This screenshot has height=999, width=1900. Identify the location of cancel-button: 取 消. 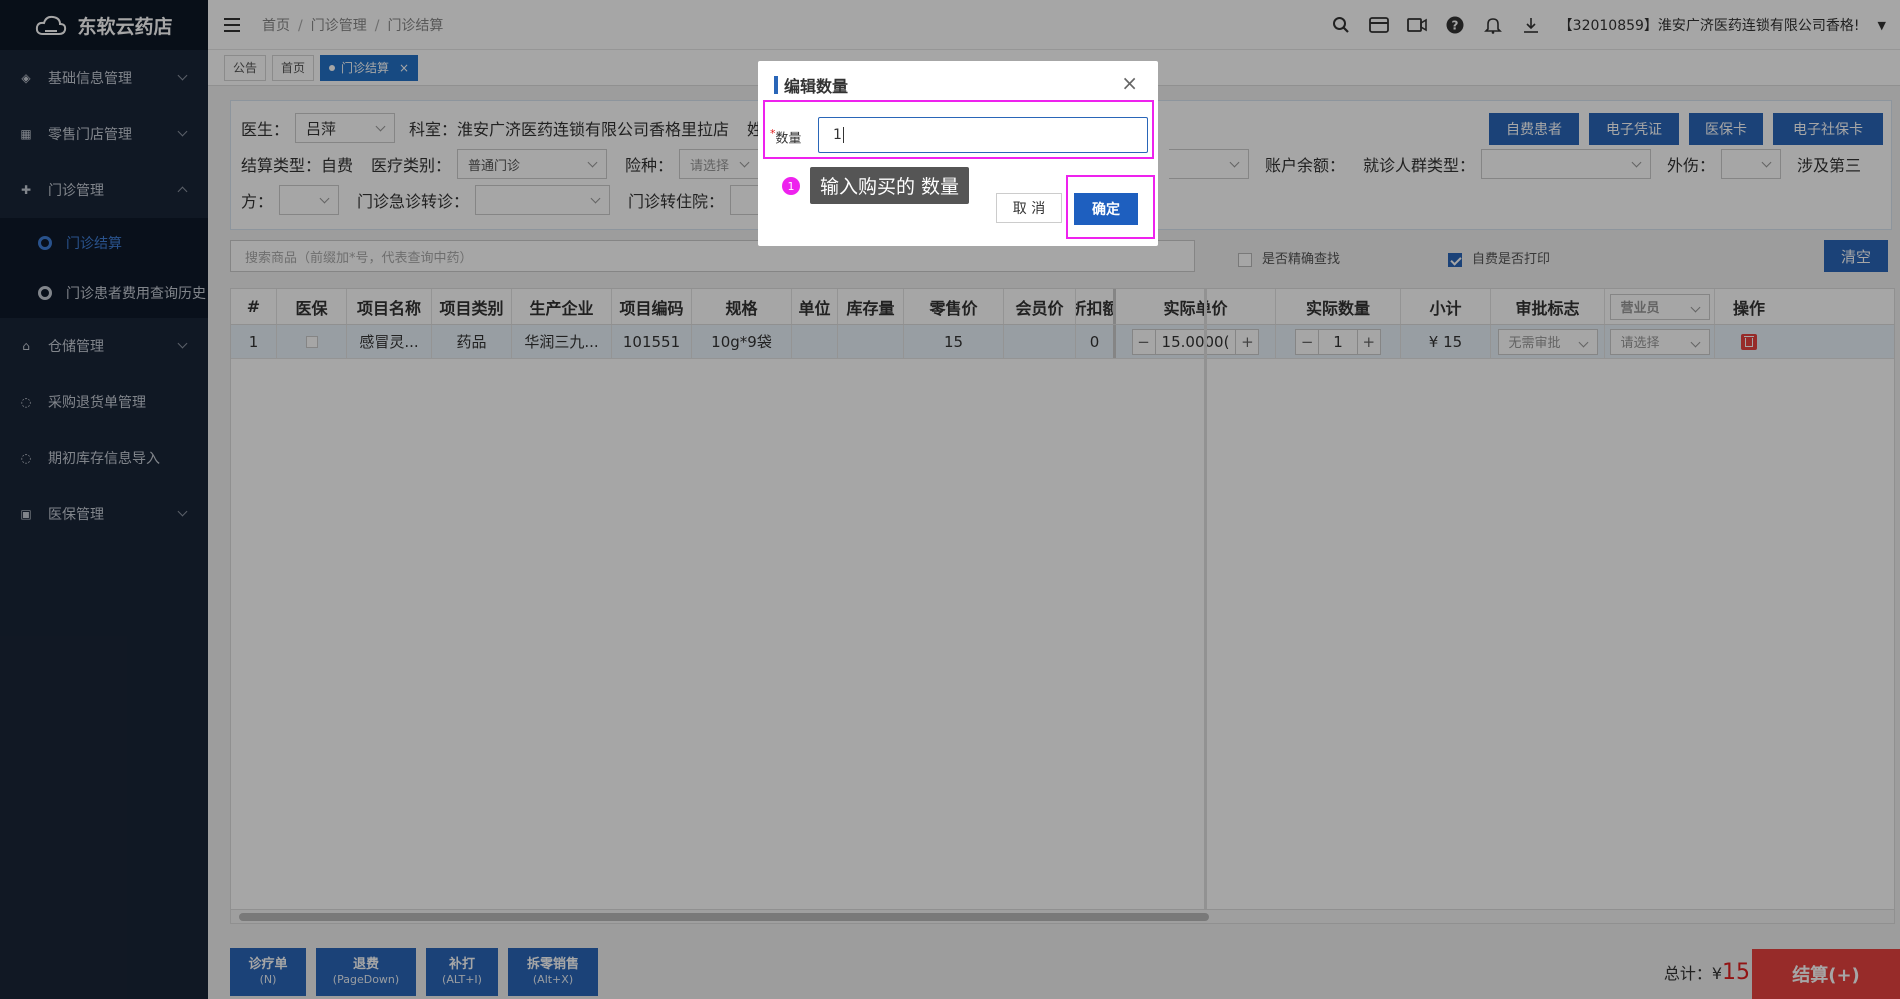
(1029, 208).